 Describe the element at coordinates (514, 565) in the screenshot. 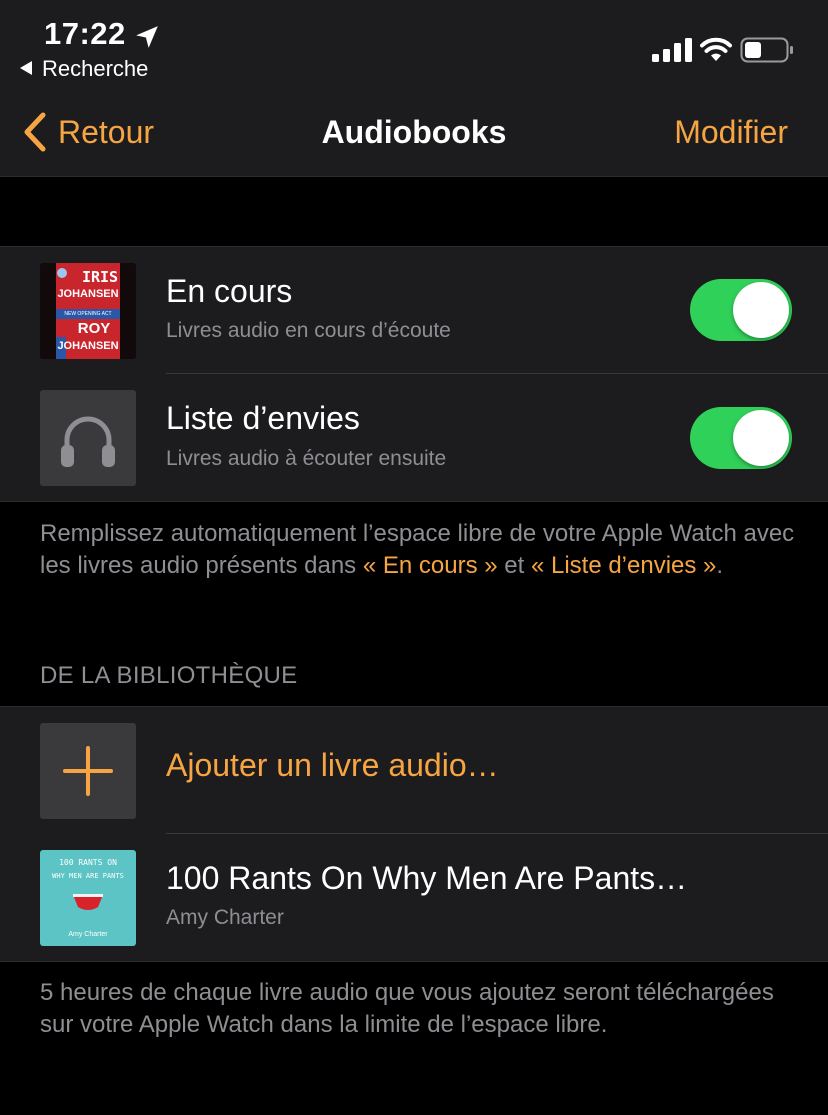

I see `footer-text-part: et` at that location.